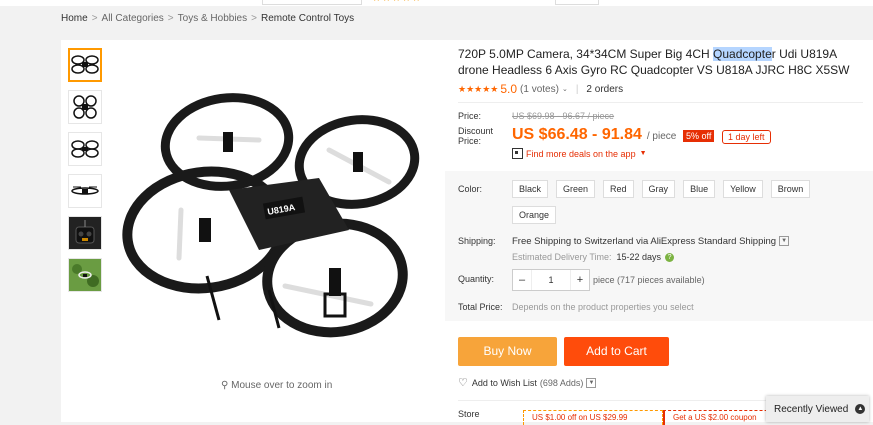 The image size is (873, 425). I want to click on buy-now-button: Buy Now, so click(507, 351).